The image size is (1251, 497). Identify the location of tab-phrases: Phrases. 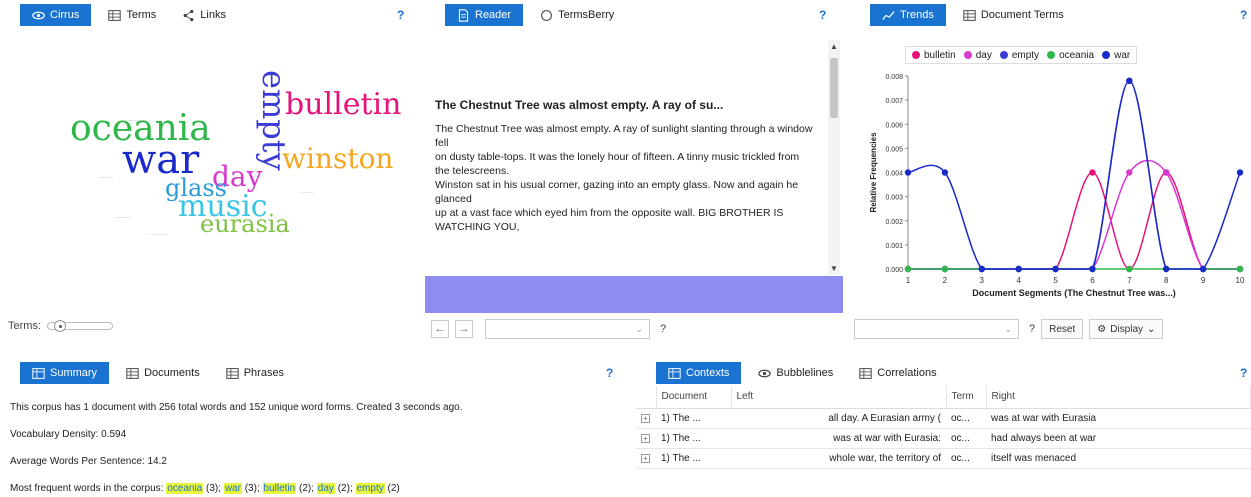
(255, 373).